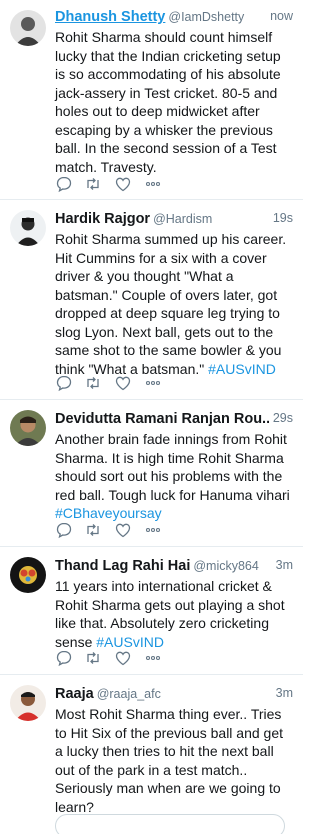  Describe the element at coordinates (280, 418) in the screenshot. I see `timestamp: 29s` at that location.